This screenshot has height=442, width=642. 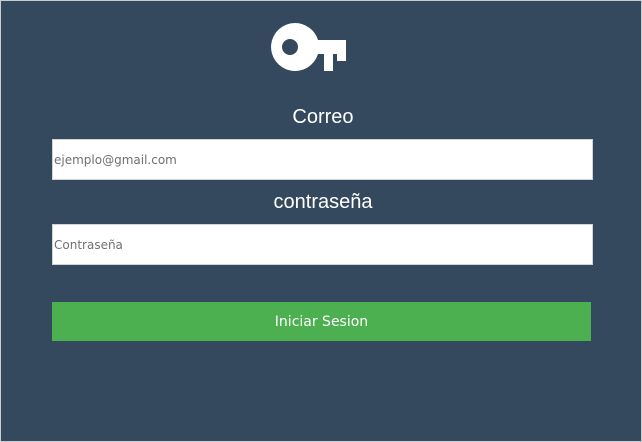 What do you see at coordinates (322, 159) in the screenshot?
I see `email-field` at bounding box center [322, 159].